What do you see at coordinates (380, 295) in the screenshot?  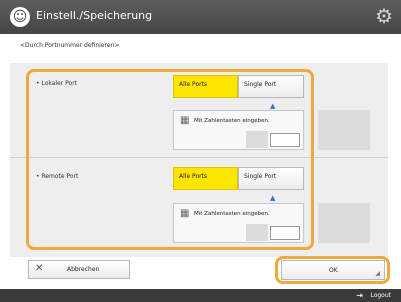 I see `logout-link: Logout` at bounding box center [380, 295].